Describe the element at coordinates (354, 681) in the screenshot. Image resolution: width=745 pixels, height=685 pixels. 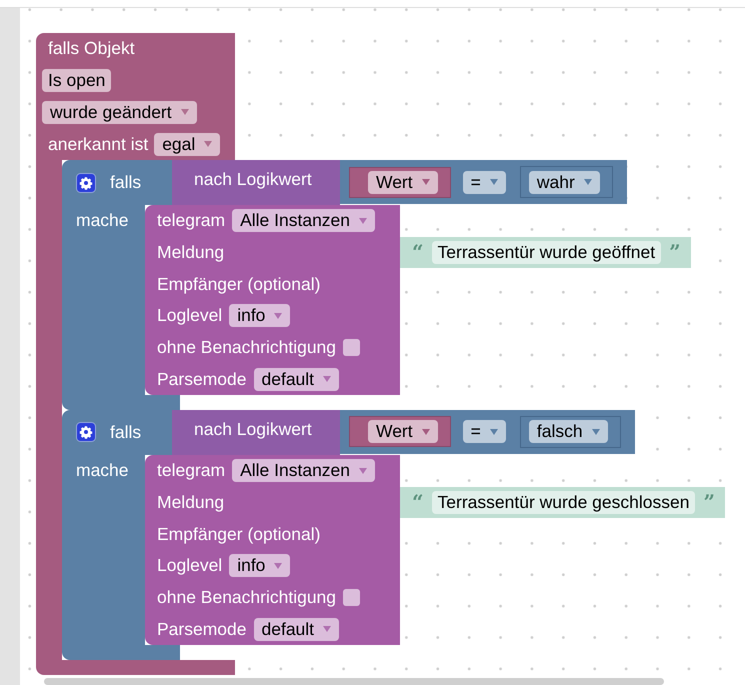
I see `scrollbar` at that location.